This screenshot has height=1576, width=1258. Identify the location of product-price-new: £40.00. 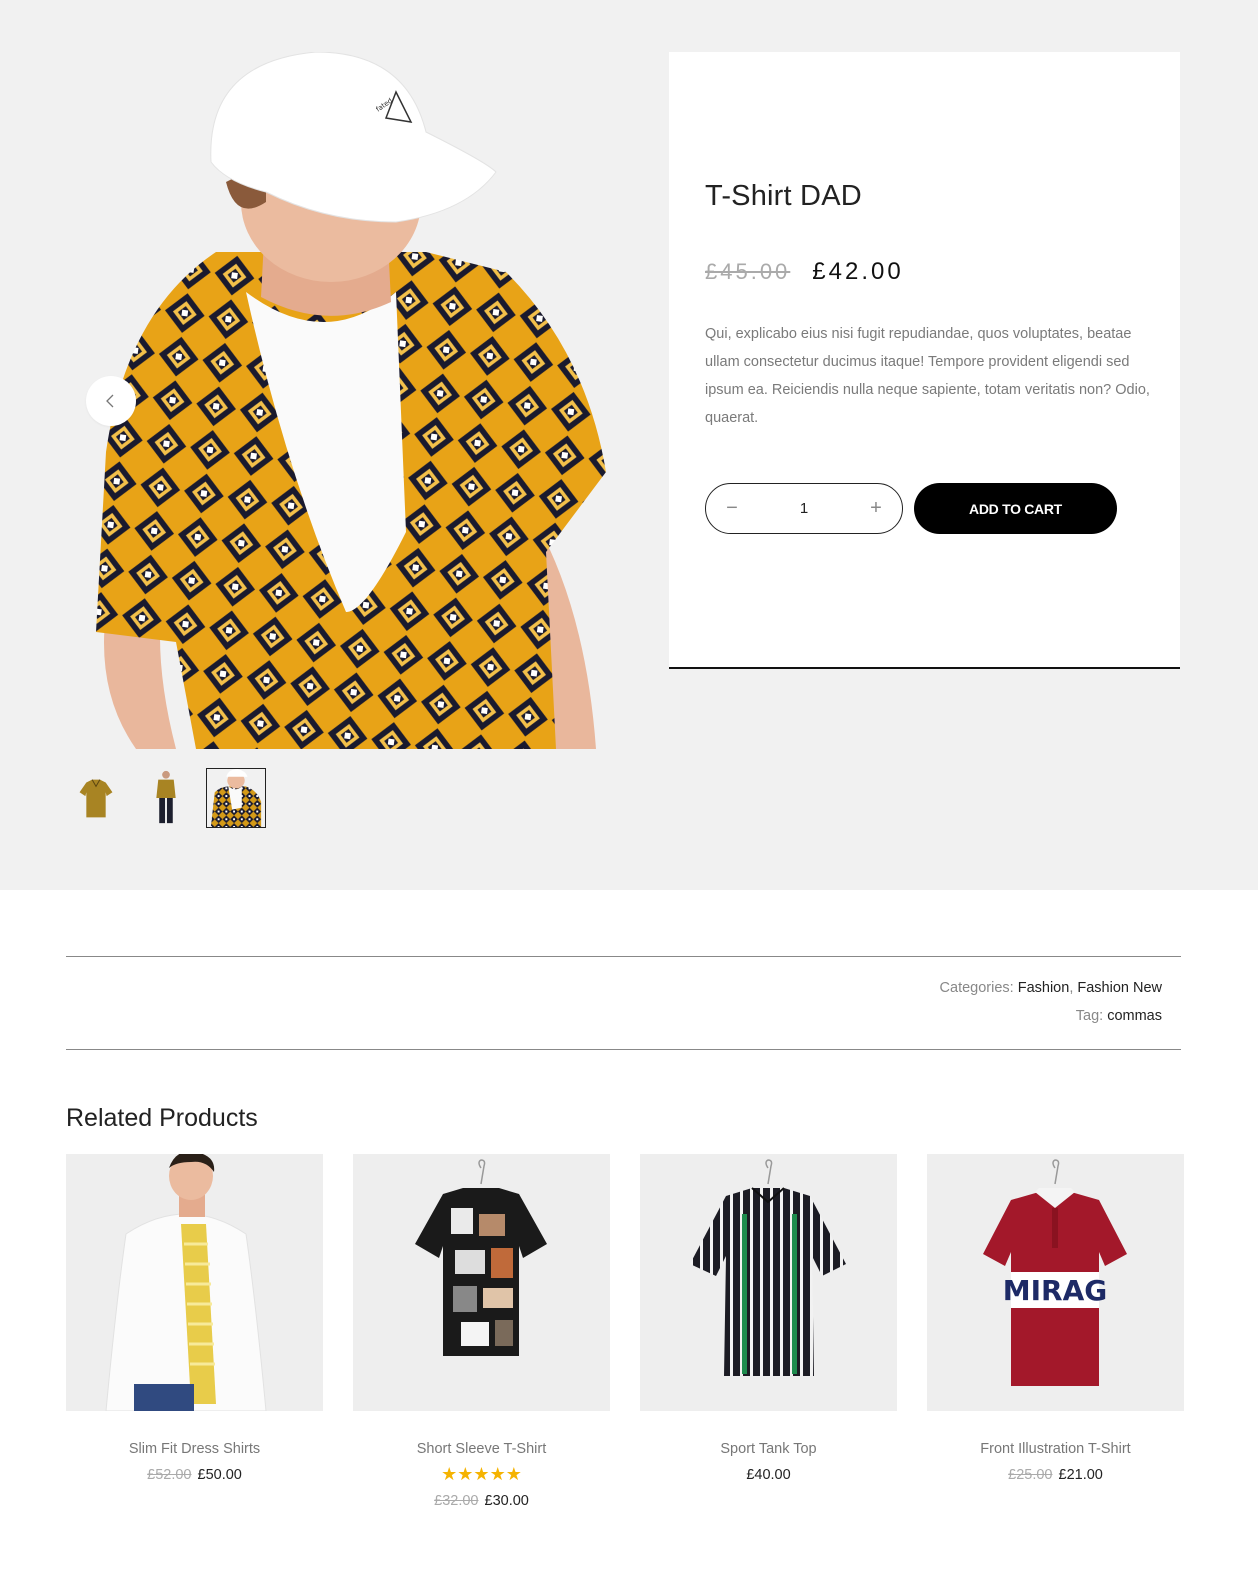
(768, 1475).